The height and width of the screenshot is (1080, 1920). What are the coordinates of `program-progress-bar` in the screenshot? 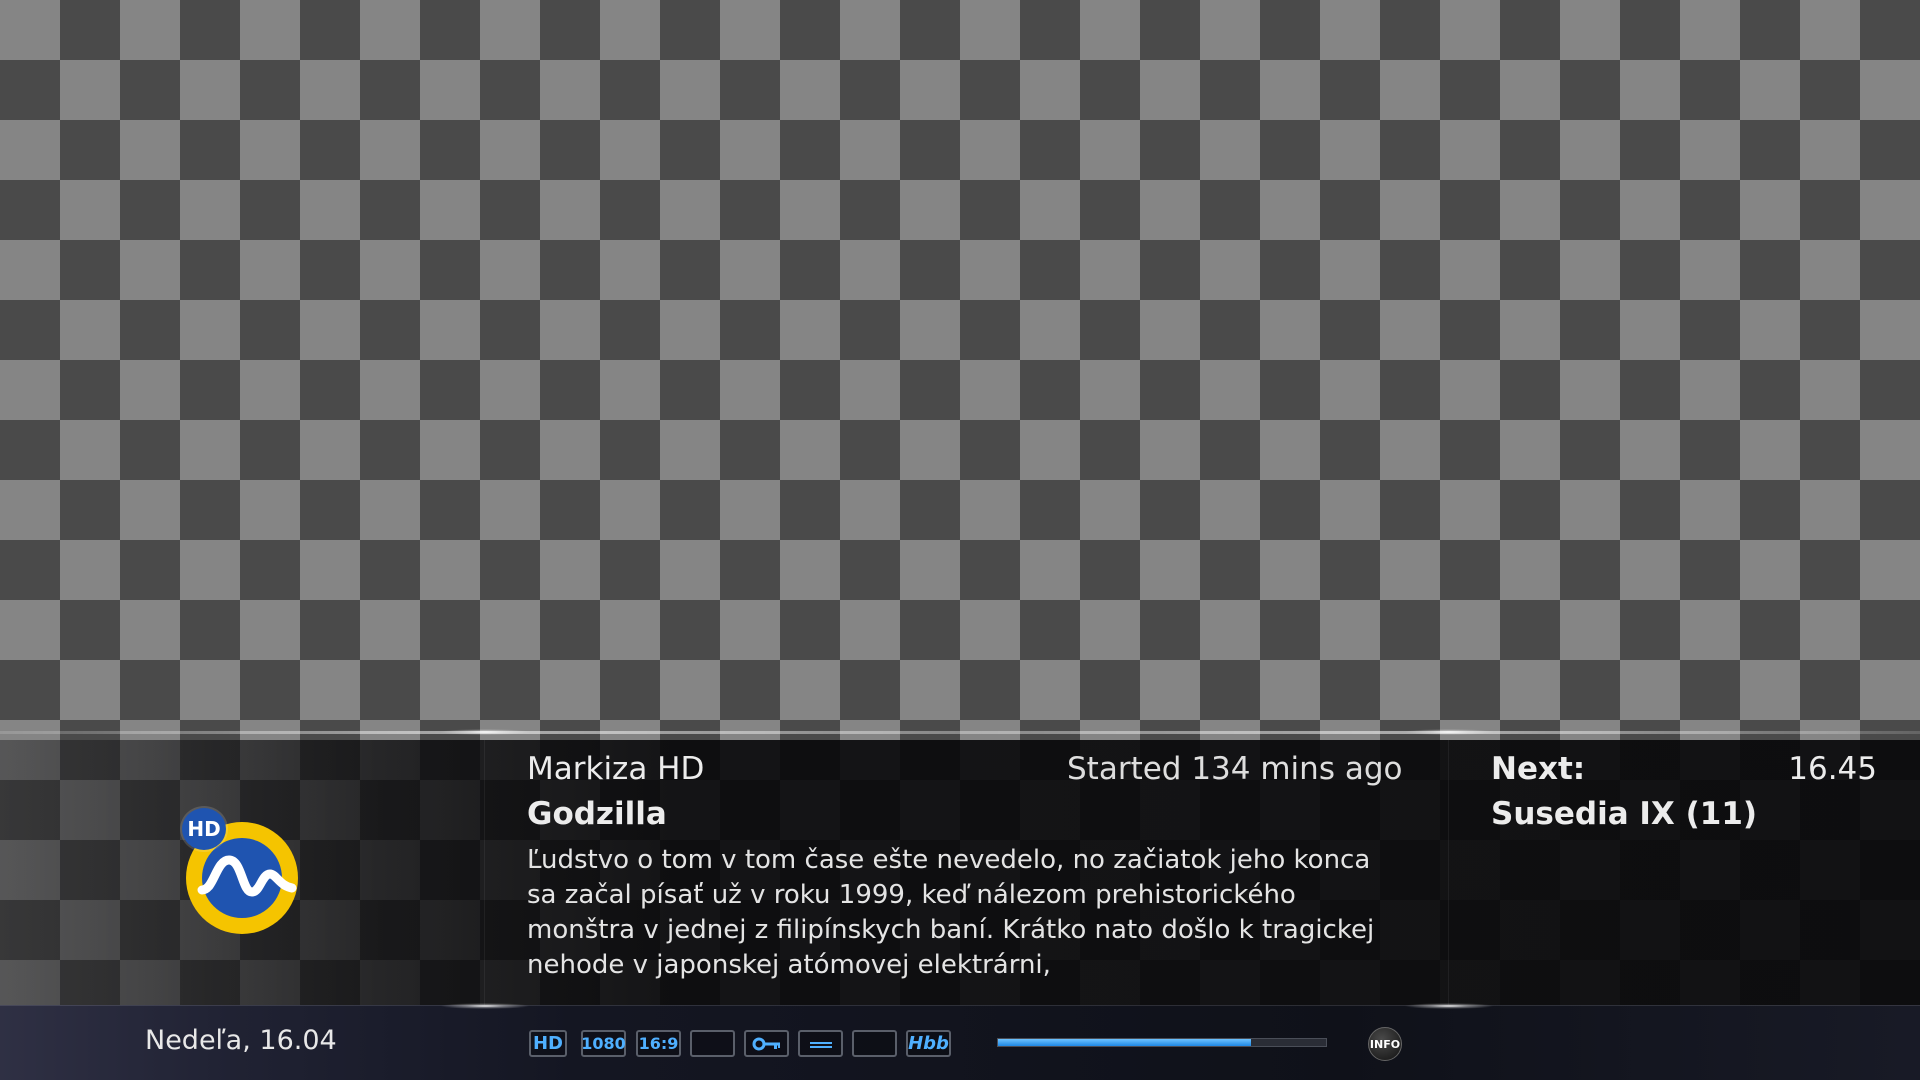 It's located at (1162, 1042).